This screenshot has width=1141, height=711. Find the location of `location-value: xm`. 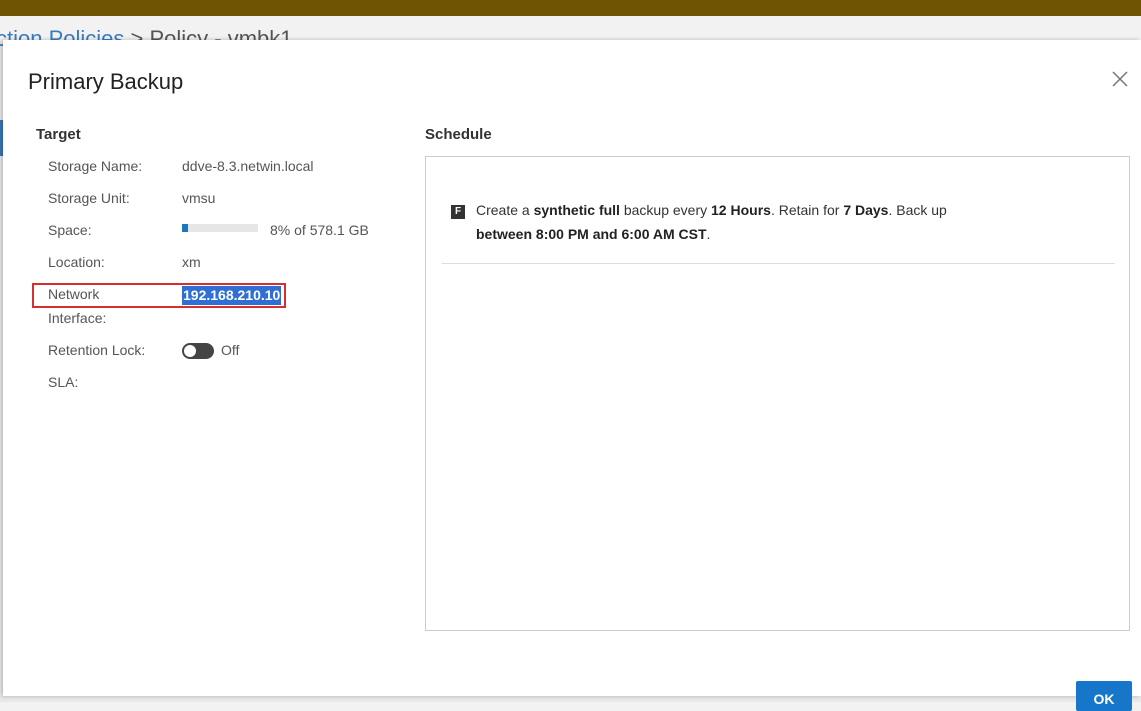

location-value: xm is located at coordinates (191, 262).